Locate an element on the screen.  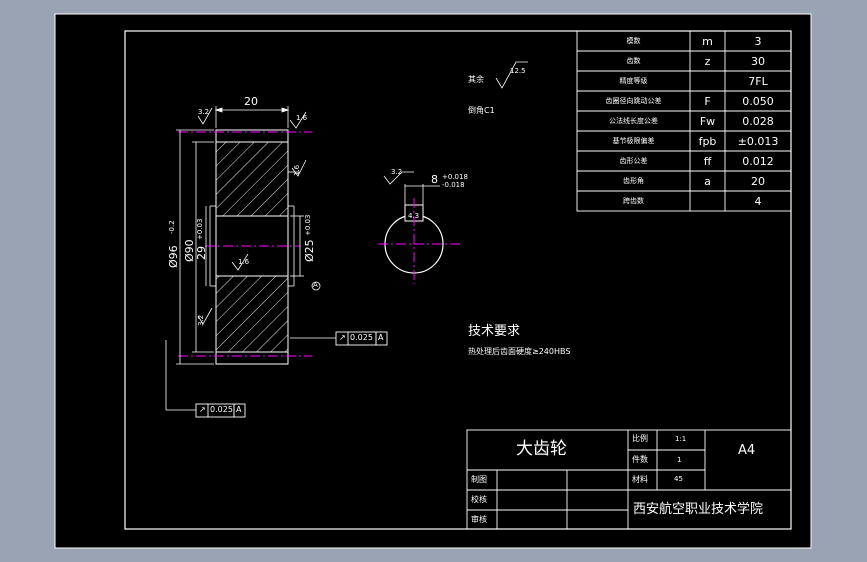
param-value: 4 is located at coordinates (758, 201).